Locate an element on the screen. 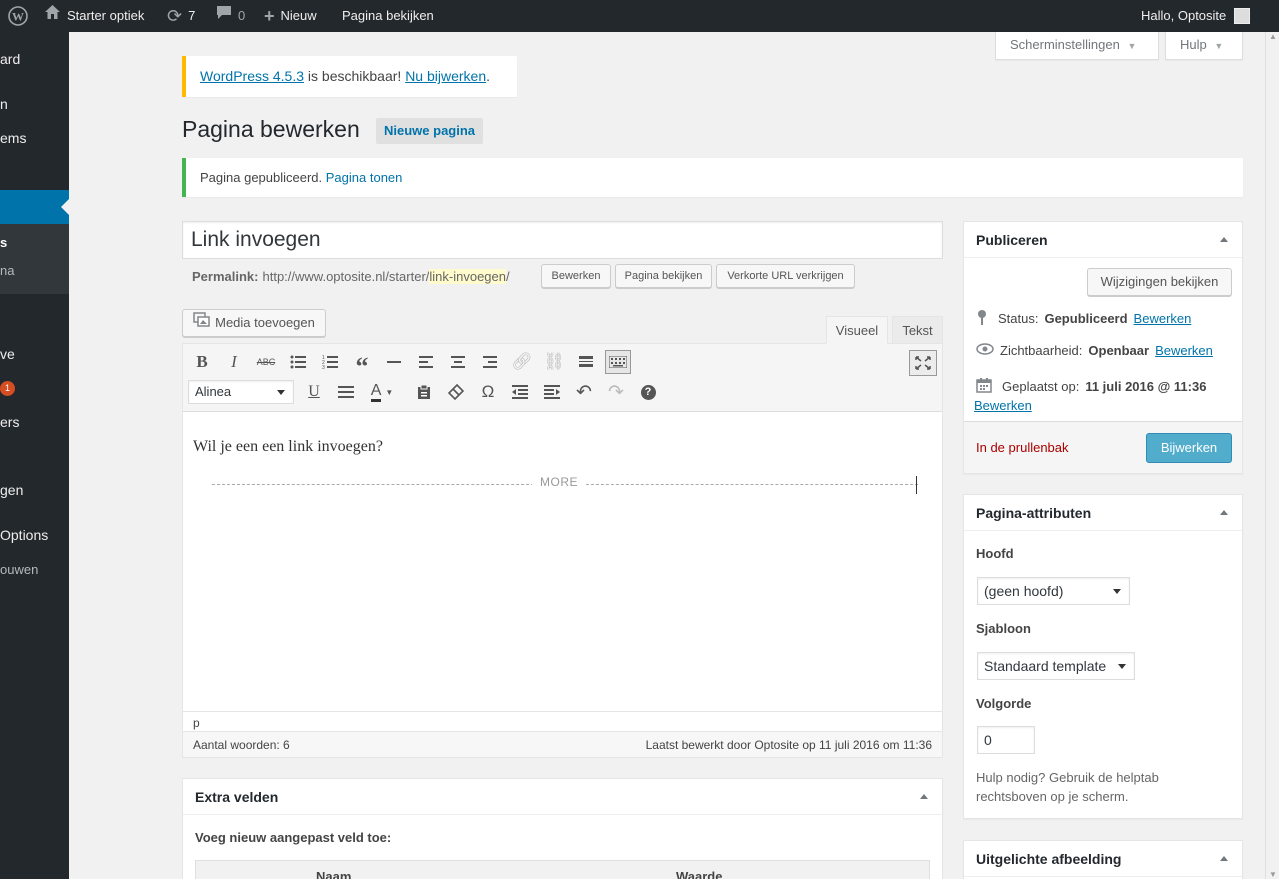  preview-changes-button: Wijzigingen bekijken is located at coordinates (1159, 282).